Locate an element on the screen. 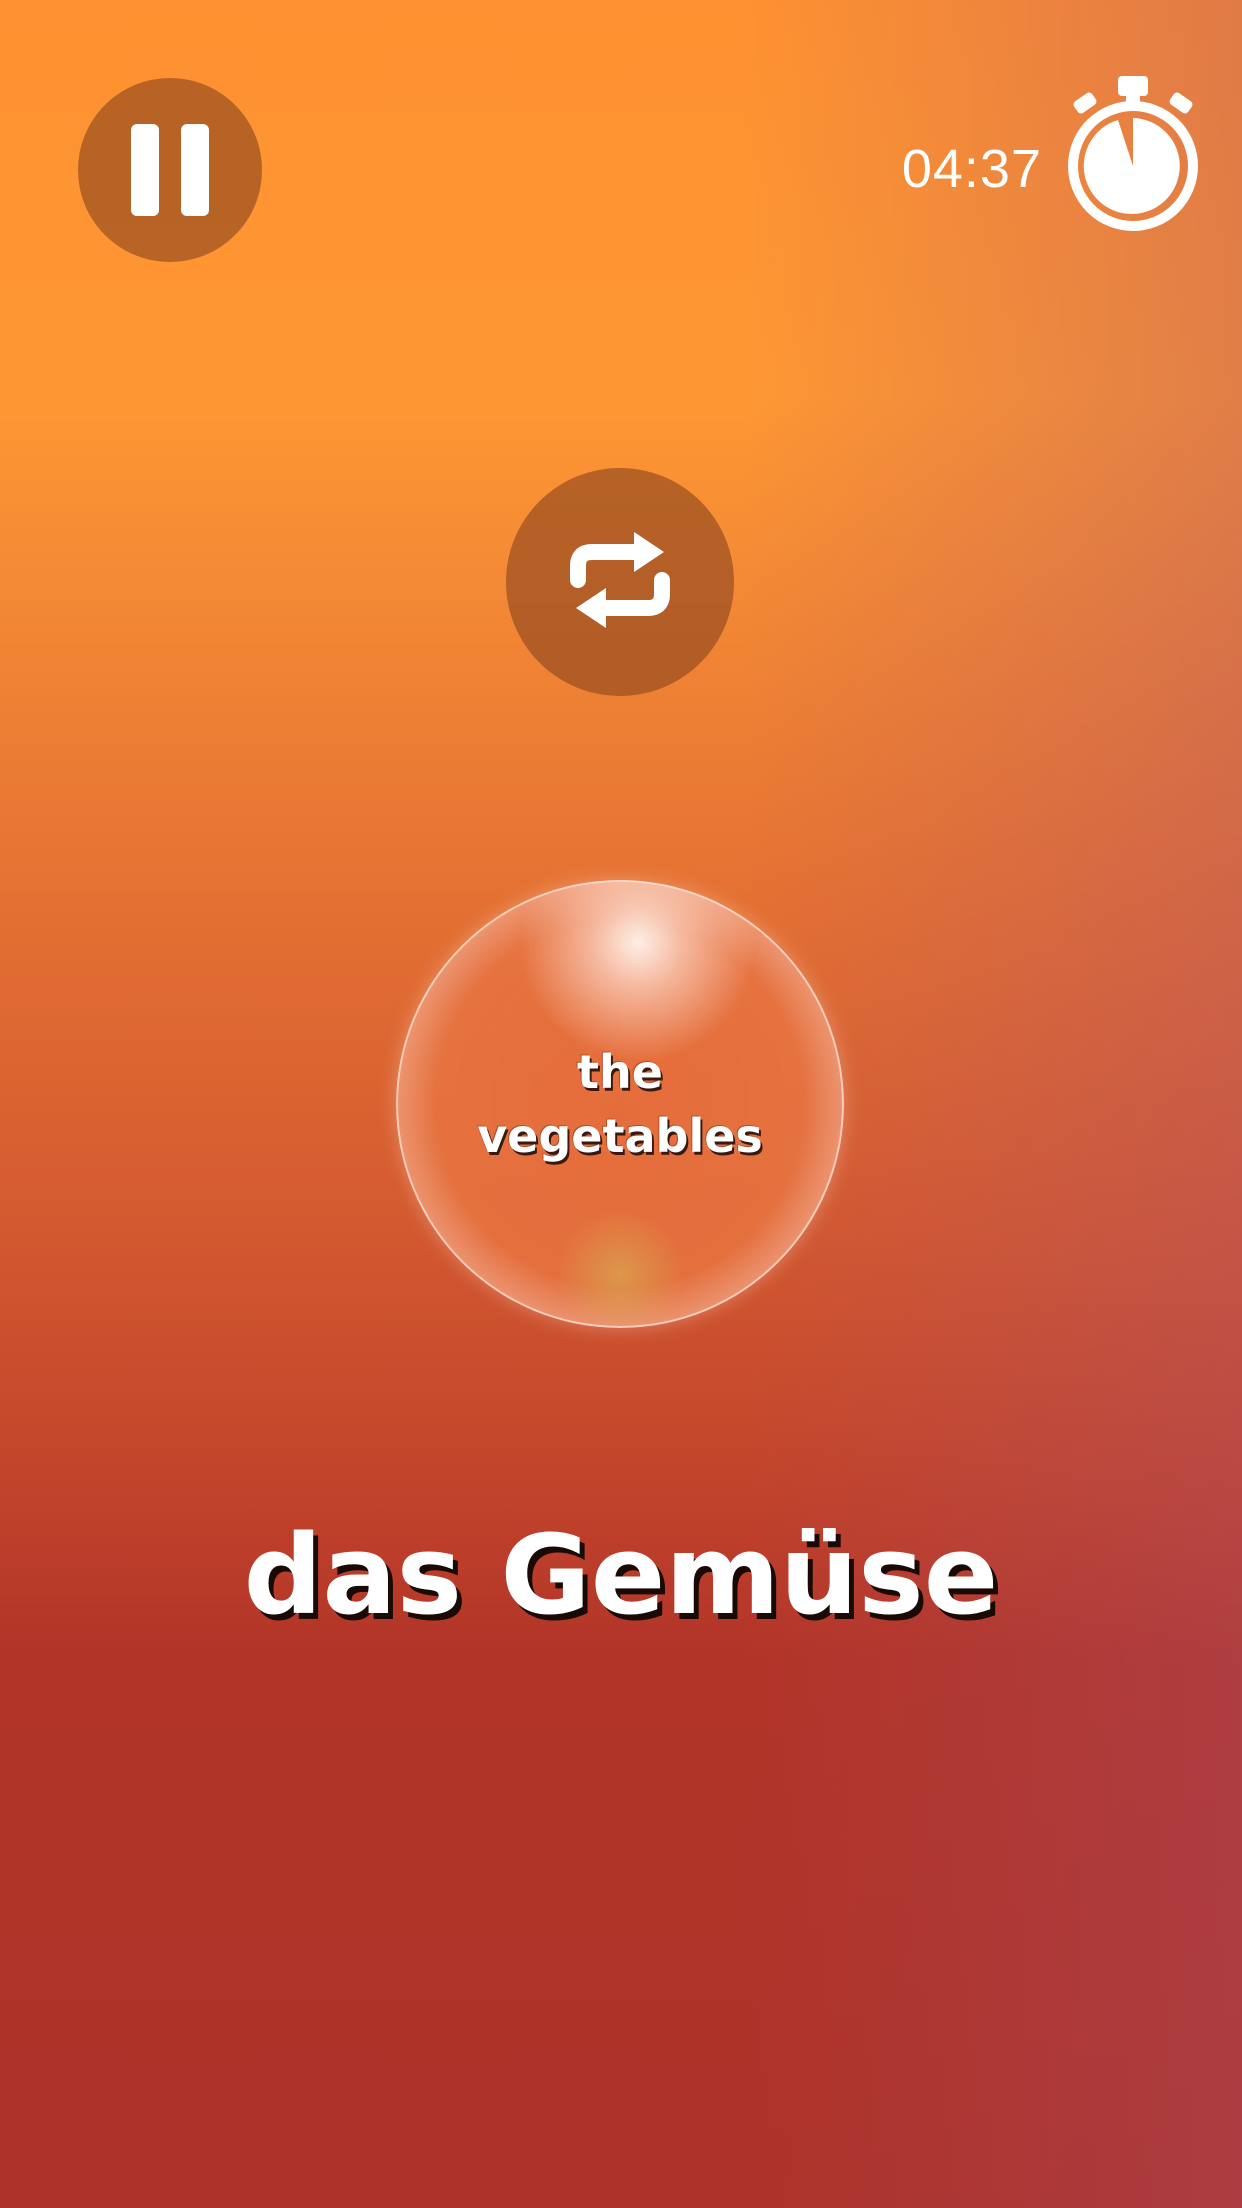  bubble-line-2: vegetables is located at coordinates (620, 1136).